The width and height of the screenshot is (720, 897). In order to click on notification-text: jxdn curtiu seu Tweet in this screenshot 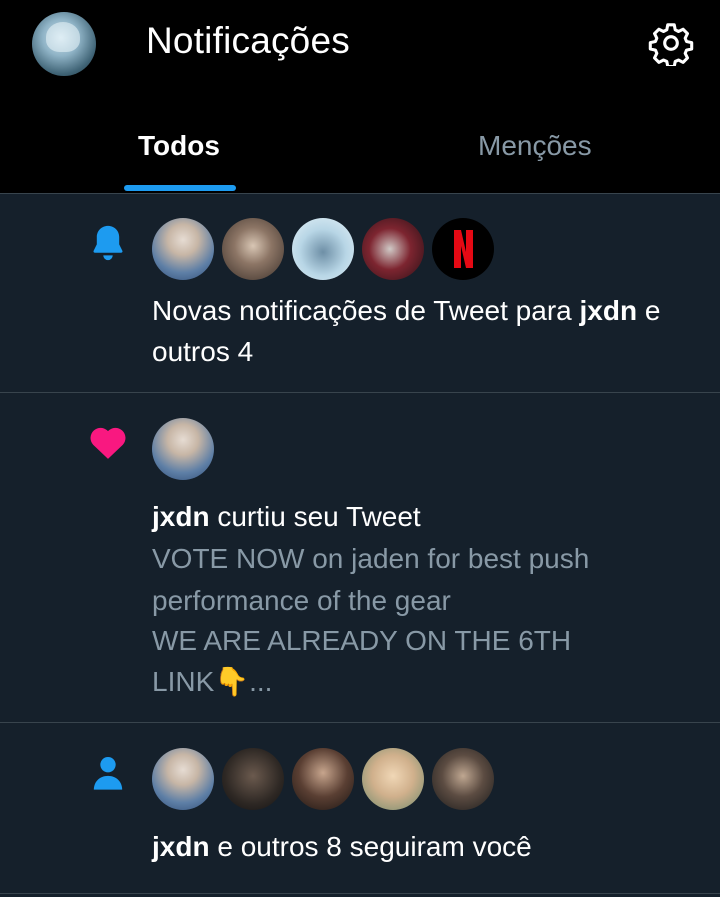, I will do `click(286, 516)`.